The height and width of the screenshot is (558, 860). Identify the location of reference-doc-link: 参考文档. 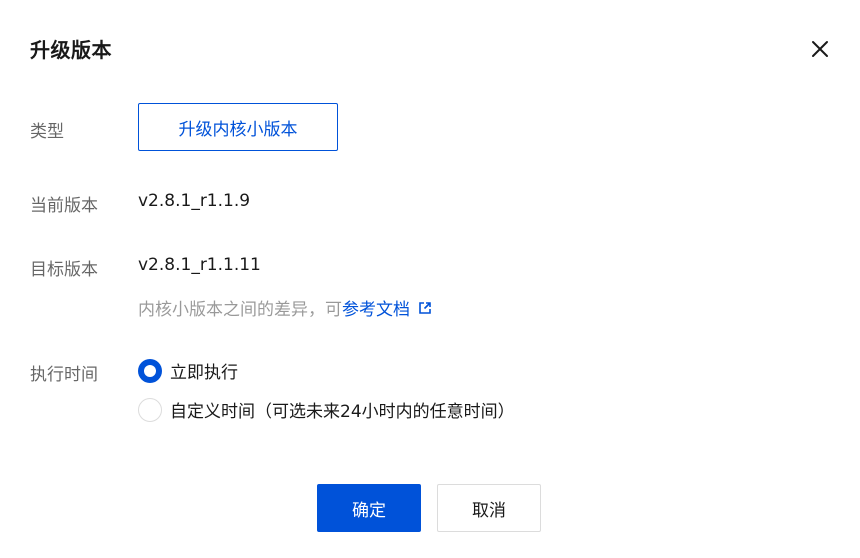
(387, 307).